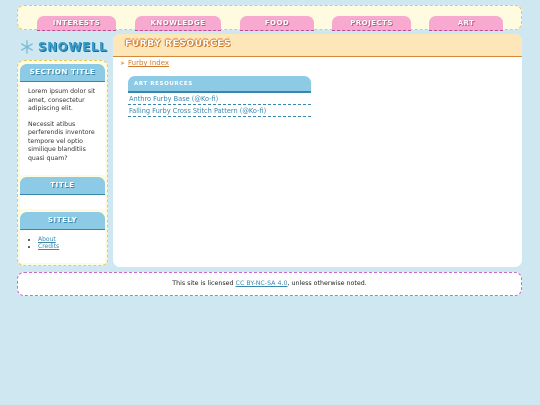 This screenshot has height=405, width=540. Describe the element at coordinates (262, 283) in the screenshot. I see `license-link: CC BY-NC-SA 4.0` at that location.